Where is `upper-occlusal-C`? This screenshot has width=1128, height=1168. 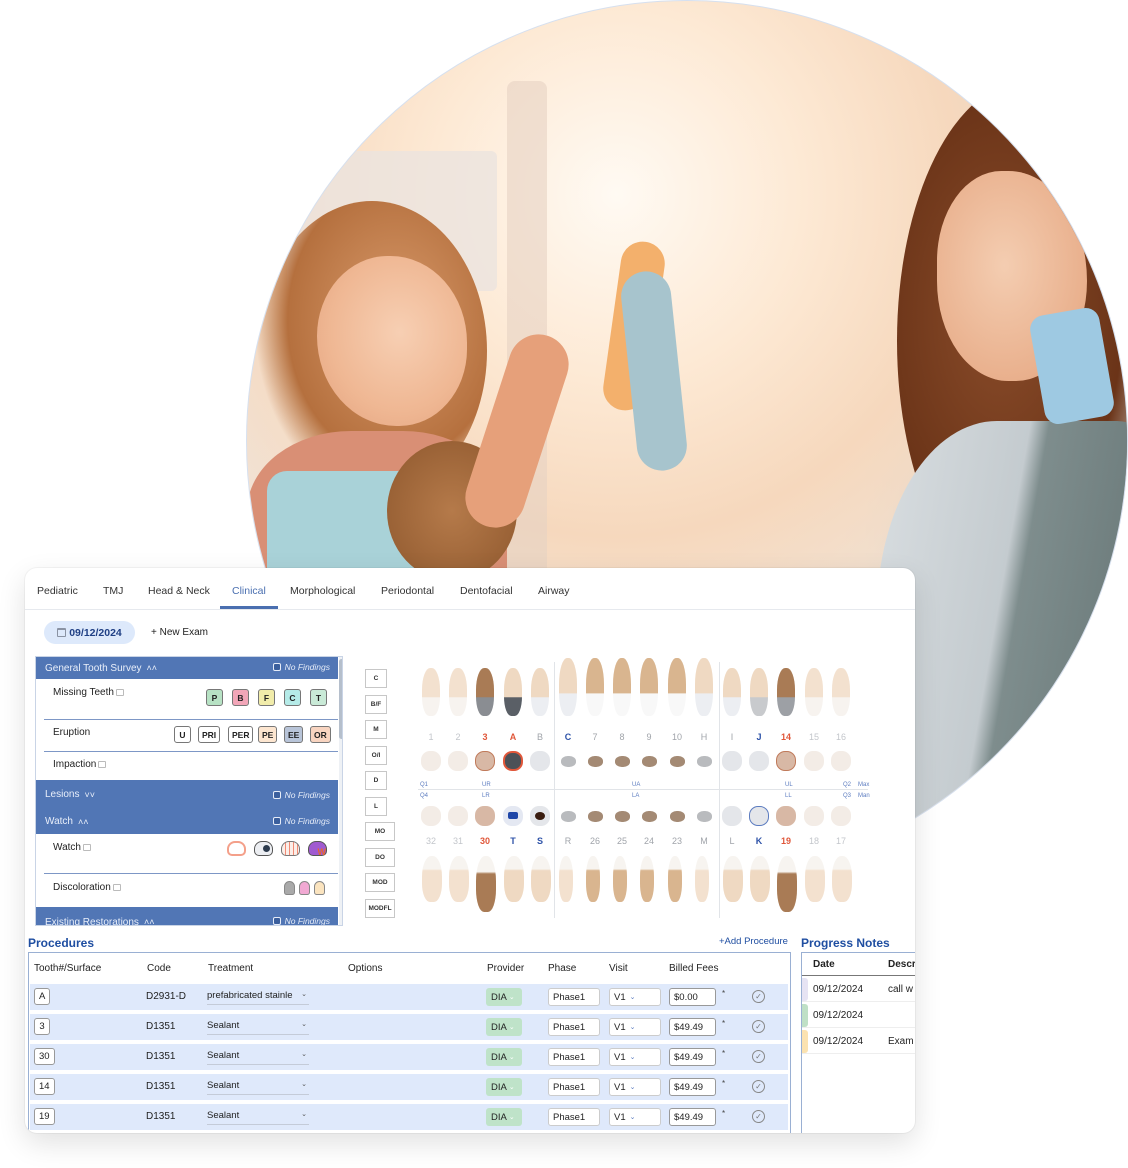
upper-occlusal-C is located at coordinates (568, 761).